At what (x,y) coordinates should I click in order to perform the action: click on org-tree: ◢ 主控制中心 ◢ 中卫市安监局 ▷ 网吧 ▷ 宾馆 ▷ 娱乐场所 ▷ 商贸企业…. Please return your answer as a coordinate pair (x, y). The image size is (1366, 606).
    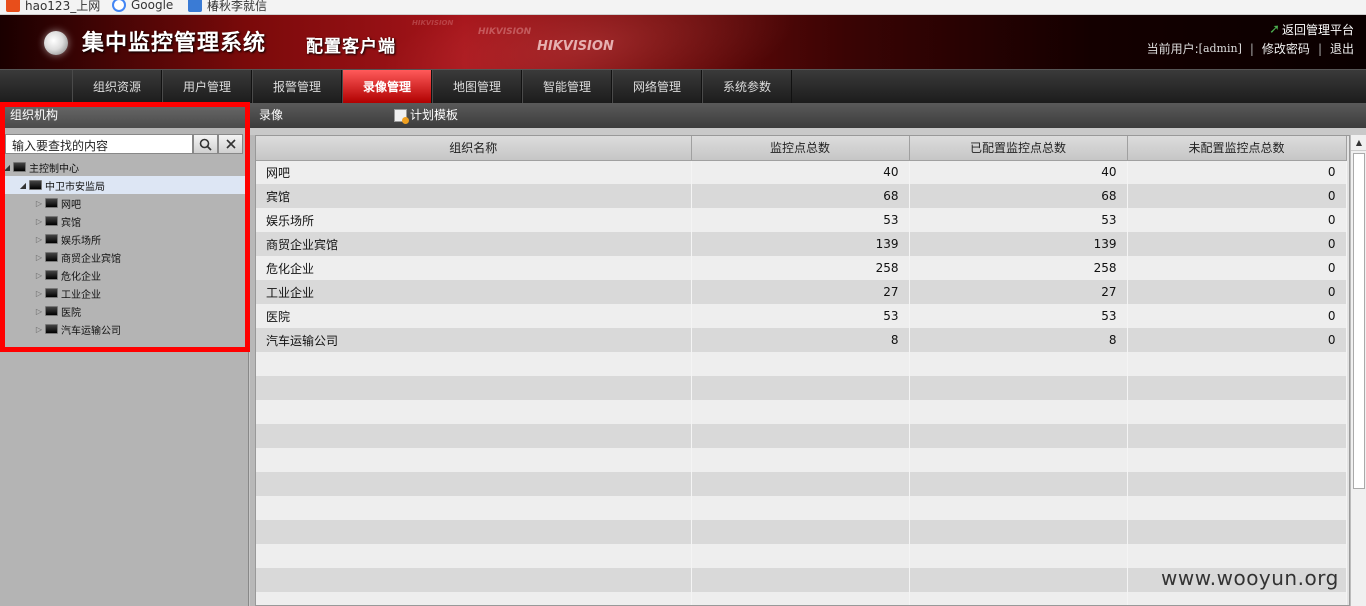
    Looking at the image, I should click on (124, 248).